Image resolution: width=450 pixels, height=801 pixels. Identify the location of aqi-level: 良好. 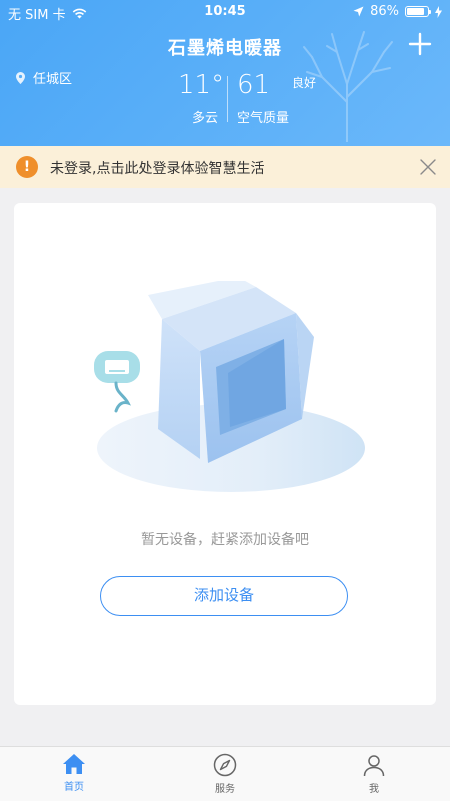
(304, 83).